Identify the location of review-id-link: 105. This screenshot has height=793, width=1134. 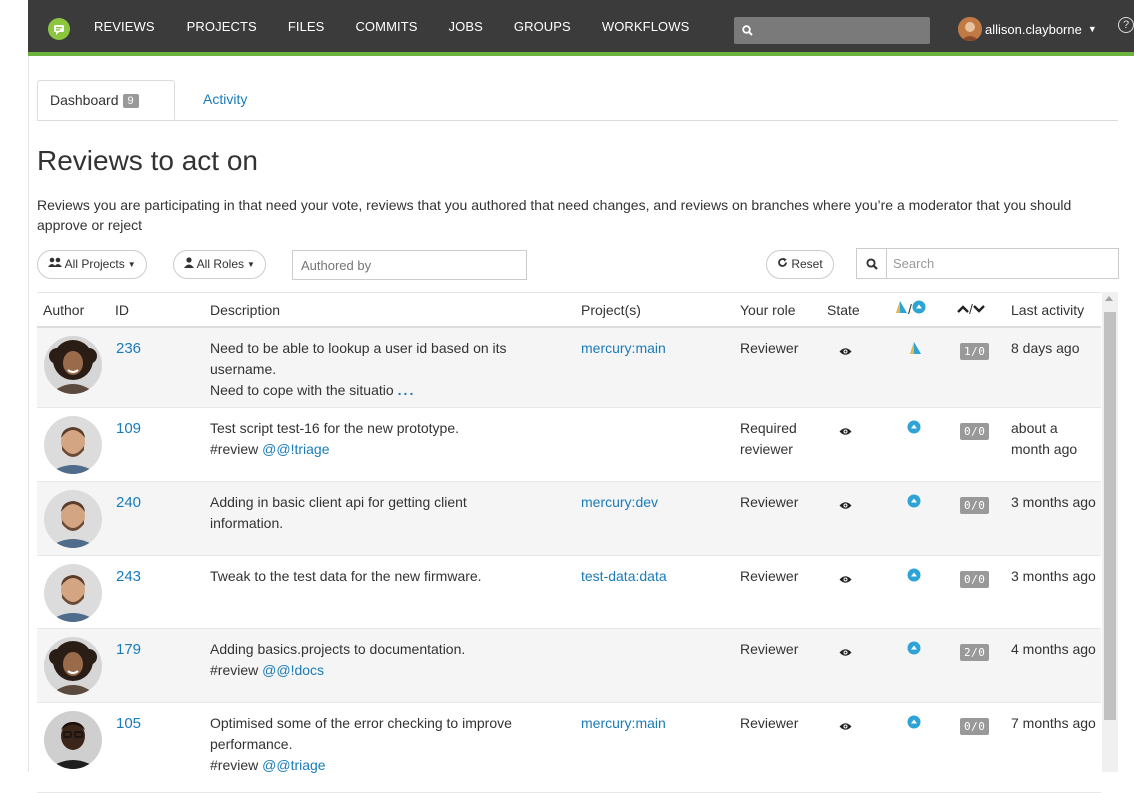
(128, 723).